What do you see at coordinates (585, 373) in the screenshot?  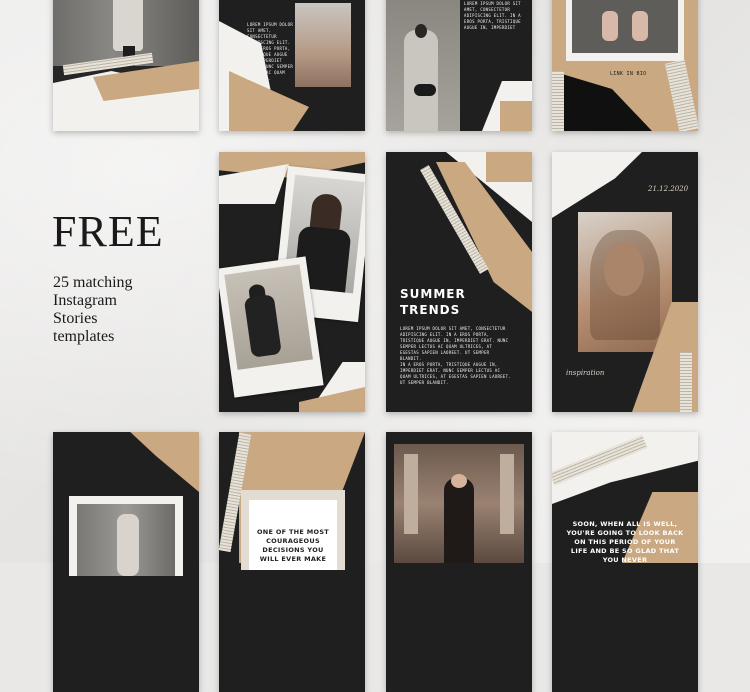 I see `inspiration-label: inspiration` at bounding box center [585, 373].